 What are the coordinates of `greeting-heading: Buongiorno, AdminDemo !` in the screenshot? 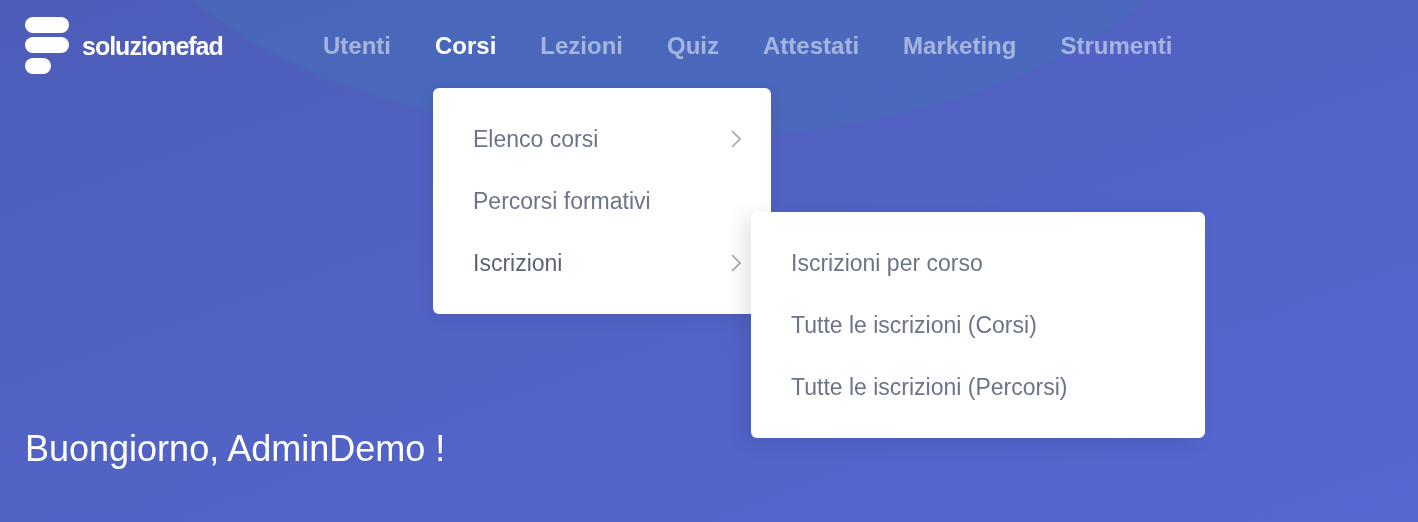 It's located at (235, 449).